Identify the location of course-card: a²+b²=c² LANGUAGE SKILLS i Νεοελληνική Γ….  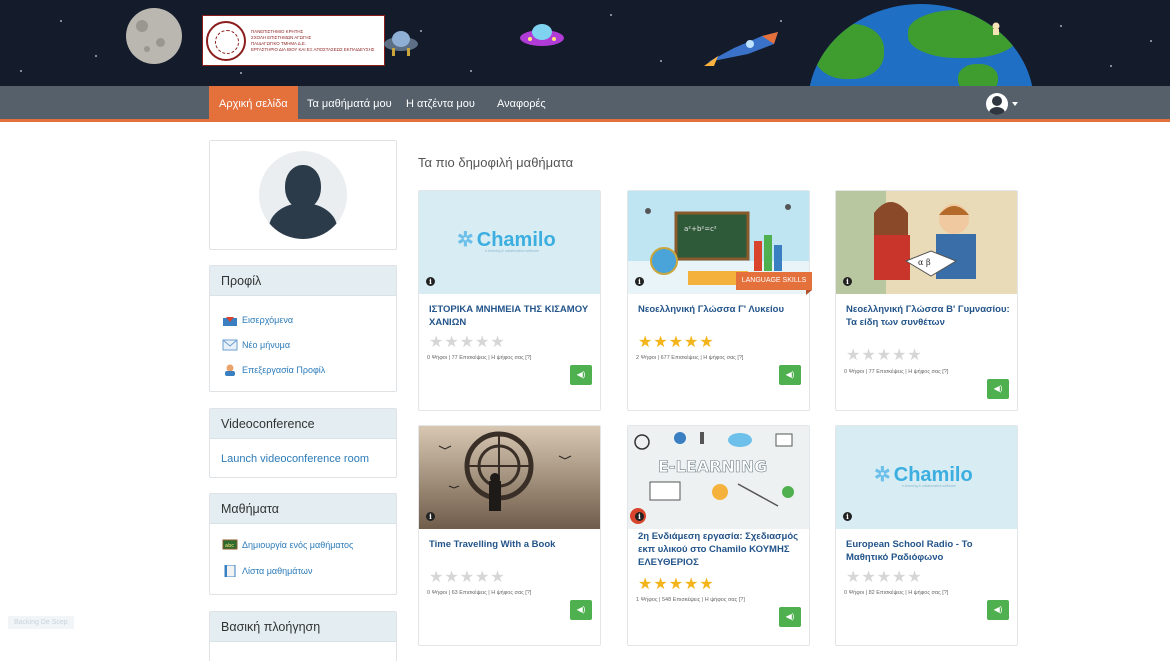
(719, 300).